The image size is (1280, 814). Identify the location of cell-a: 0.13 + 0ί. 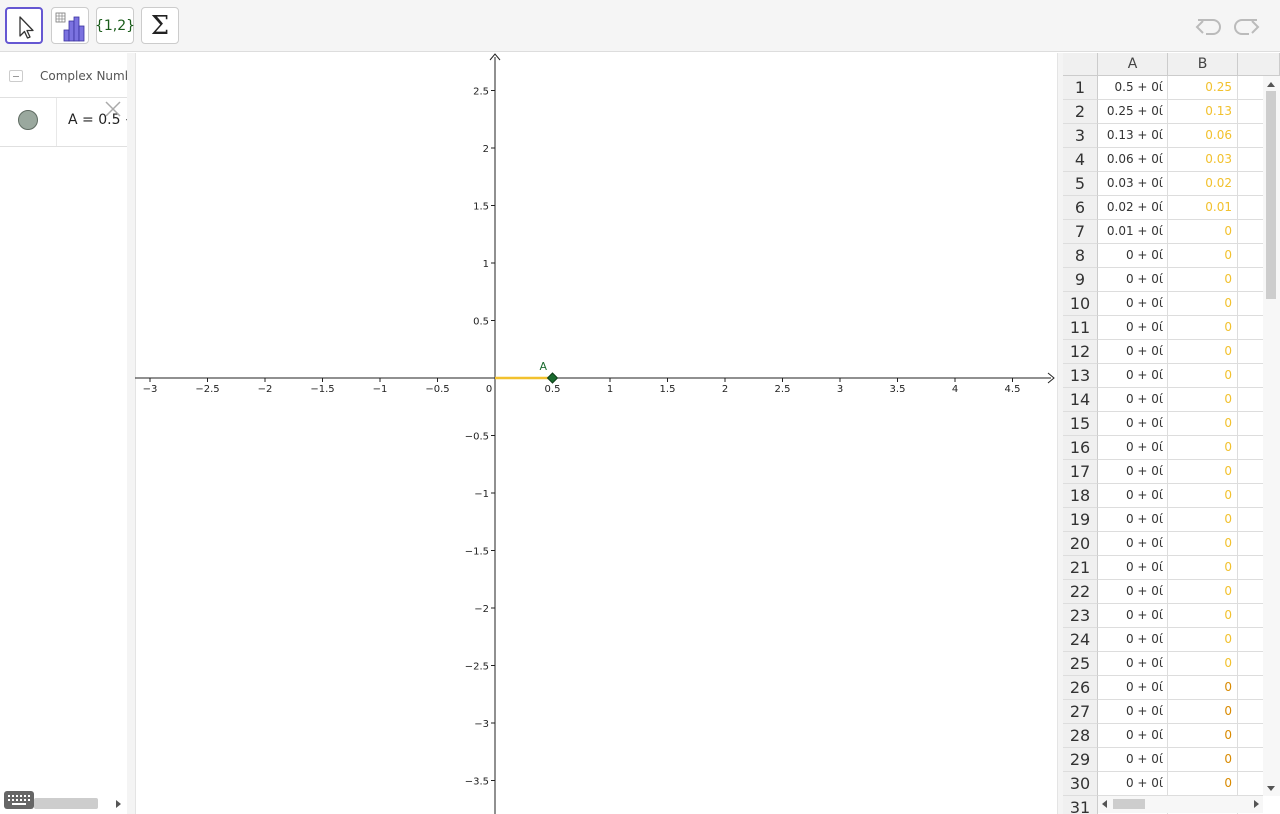
(1133, 136).